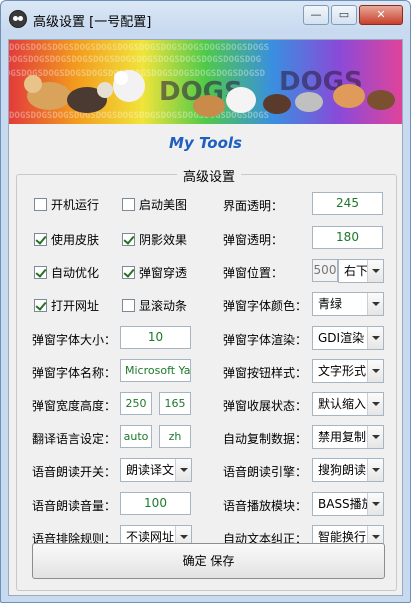 Image resolution: width=411 pixels, height=603 pixels. I want to click on tts-engine-label: 语音朗读引擎：, so click(265, 472).